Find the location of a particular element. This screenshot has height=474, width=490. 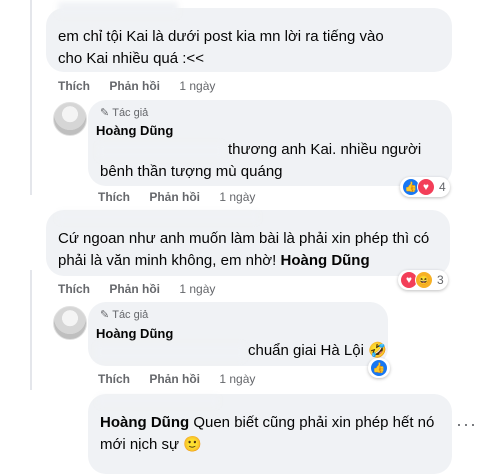

haha-icon: 😆 is located at coordinates (424, 280).